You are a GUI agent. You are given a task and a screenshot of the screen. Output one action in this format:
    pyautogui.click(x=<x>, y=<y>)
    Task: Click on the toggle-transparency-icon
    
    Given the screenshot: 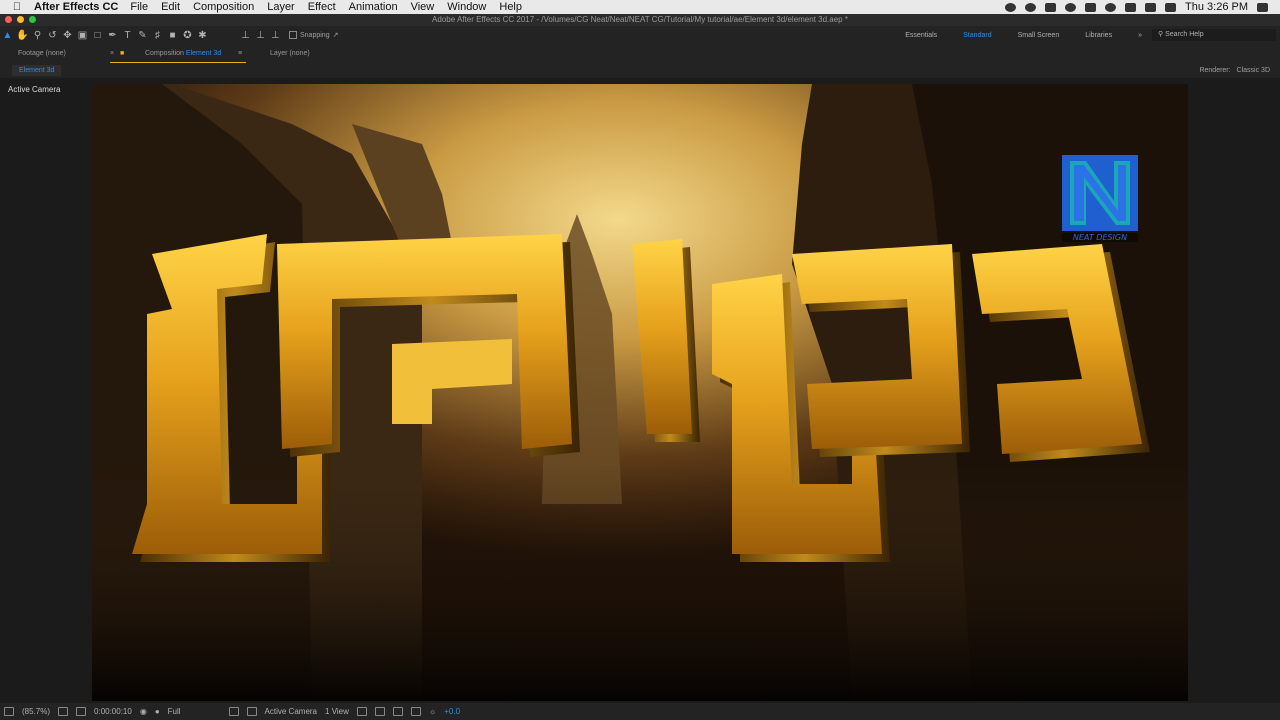 What is the action you would take?
    pyautogui.click(x=251, y=711)
    